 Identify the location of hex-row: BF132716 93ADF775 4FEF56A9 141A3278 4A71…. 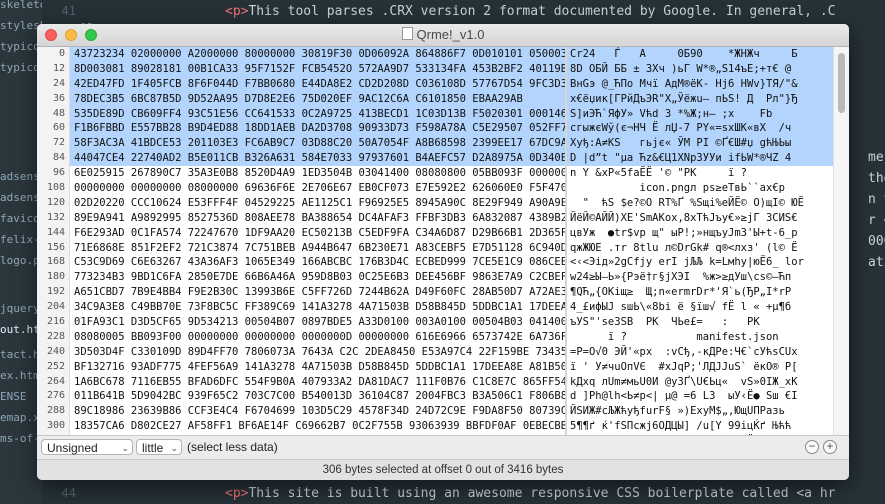
(325, 367).